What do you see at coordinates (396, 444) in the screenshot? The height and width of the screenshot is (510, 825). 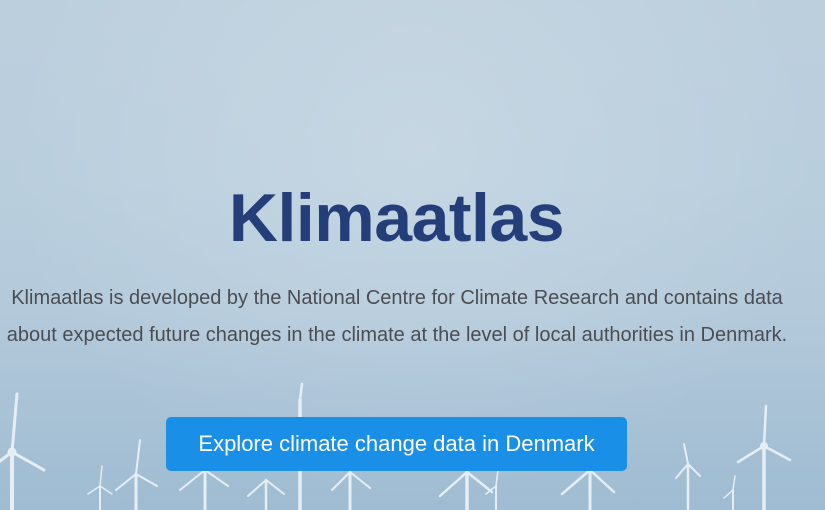 I see `explore-data-button: Explore climate change data in Denmark` at bounding box center [396, 444].